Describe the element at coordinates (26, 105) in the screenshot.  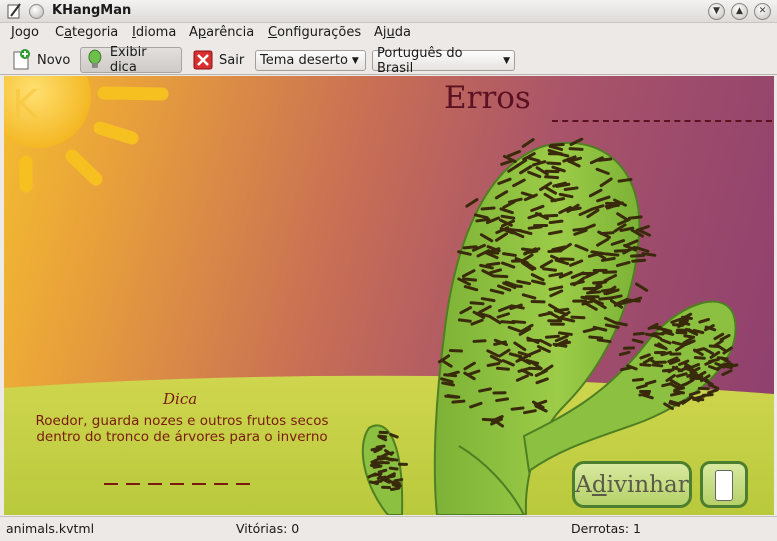
I see `svg-text: K` at that location.